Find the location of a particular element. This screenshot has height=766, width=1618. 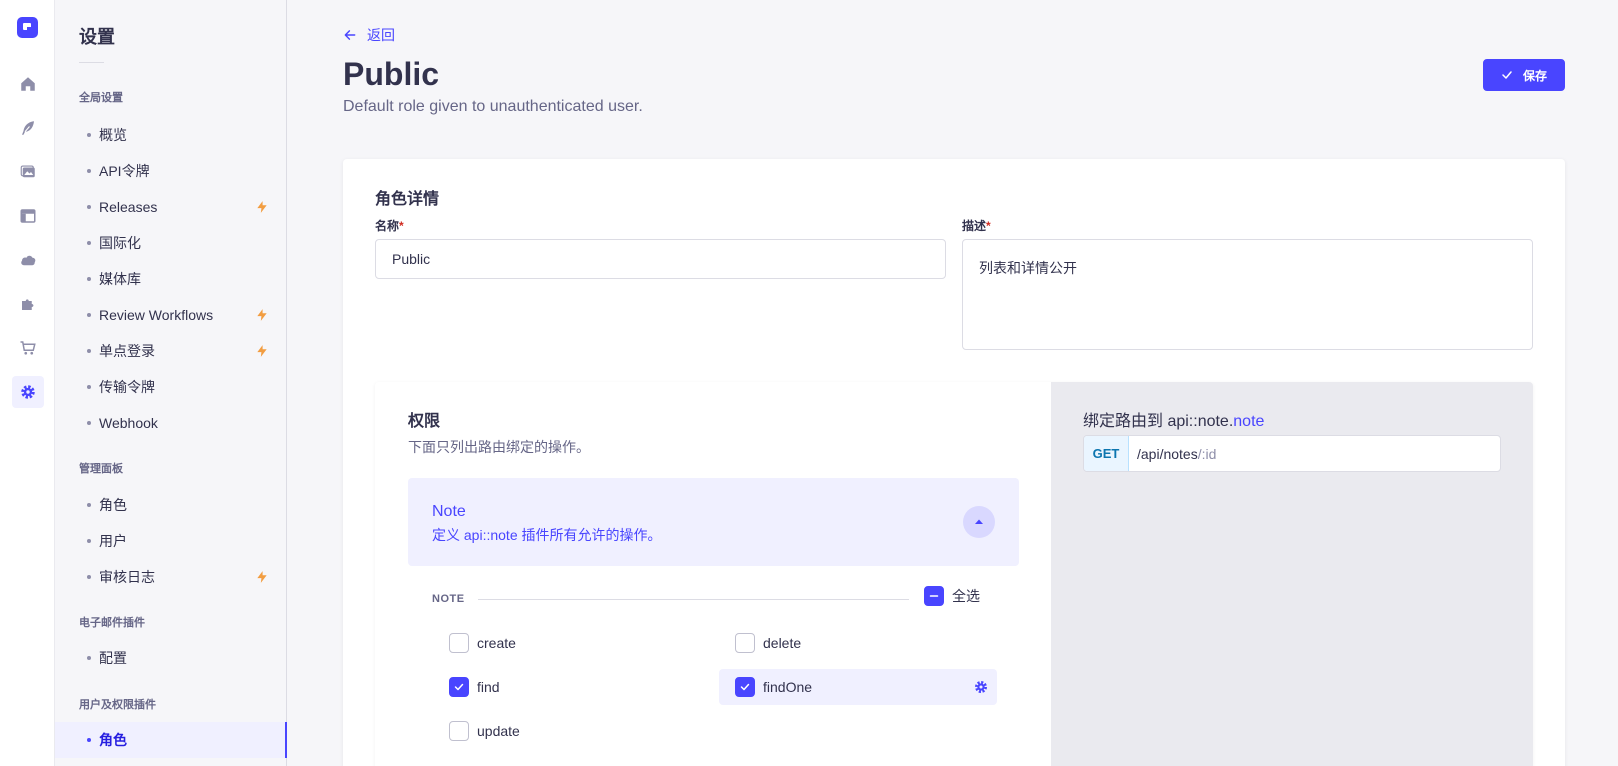

route-row: GET /api/notes/:id is located at coordinates (1292, 453).